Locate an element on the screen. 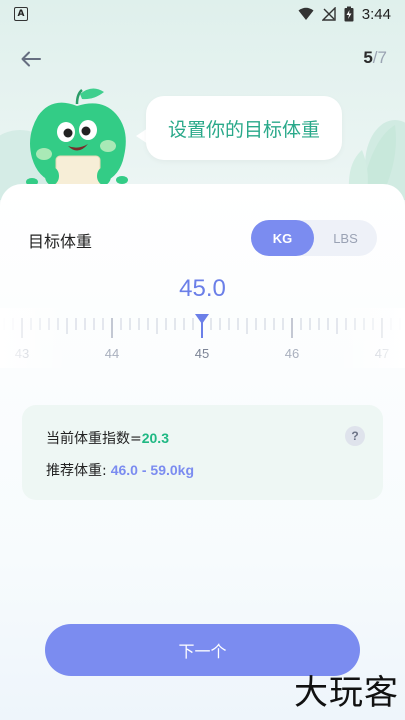 This screenshot has width=405, height=720. bmi-line: 当前体重指数=20.3 is located at coordinates (107, 438).